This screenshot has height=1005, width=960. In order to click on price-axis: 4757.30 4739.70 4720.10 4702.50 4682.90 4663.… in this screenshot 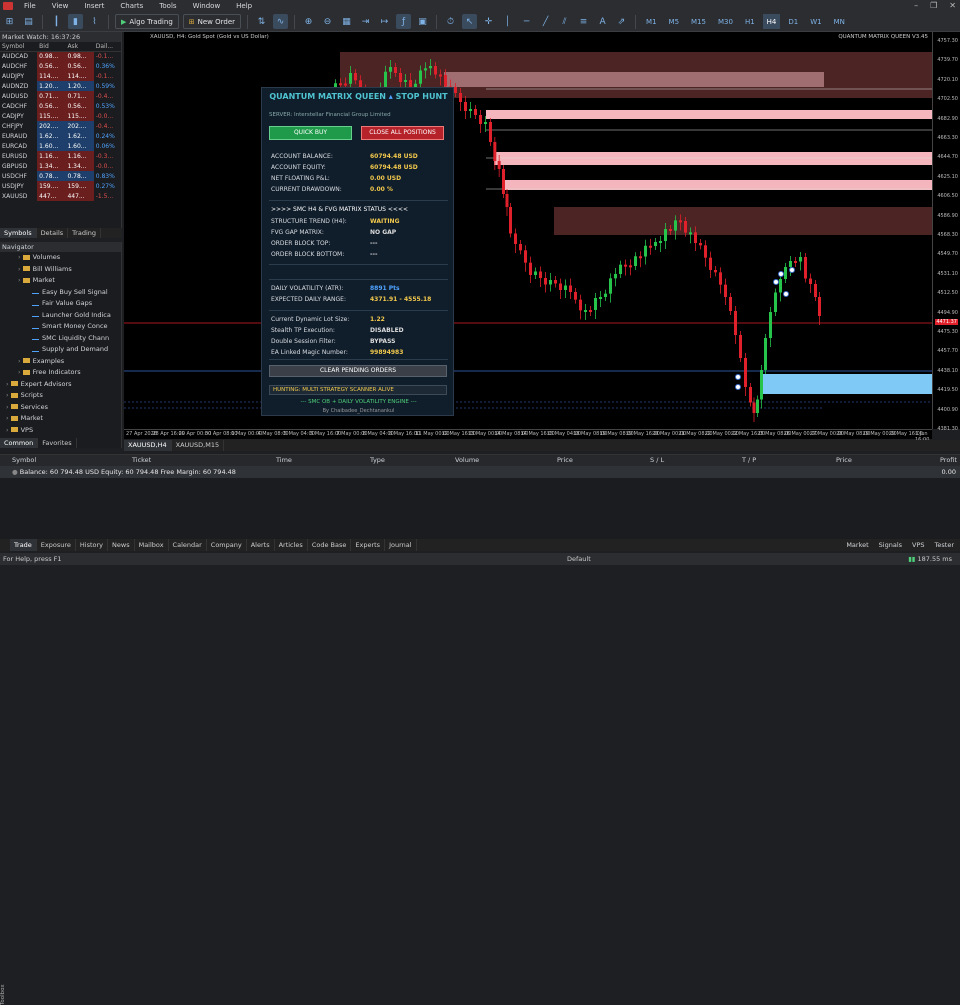, I will do `click(946, 232)`.